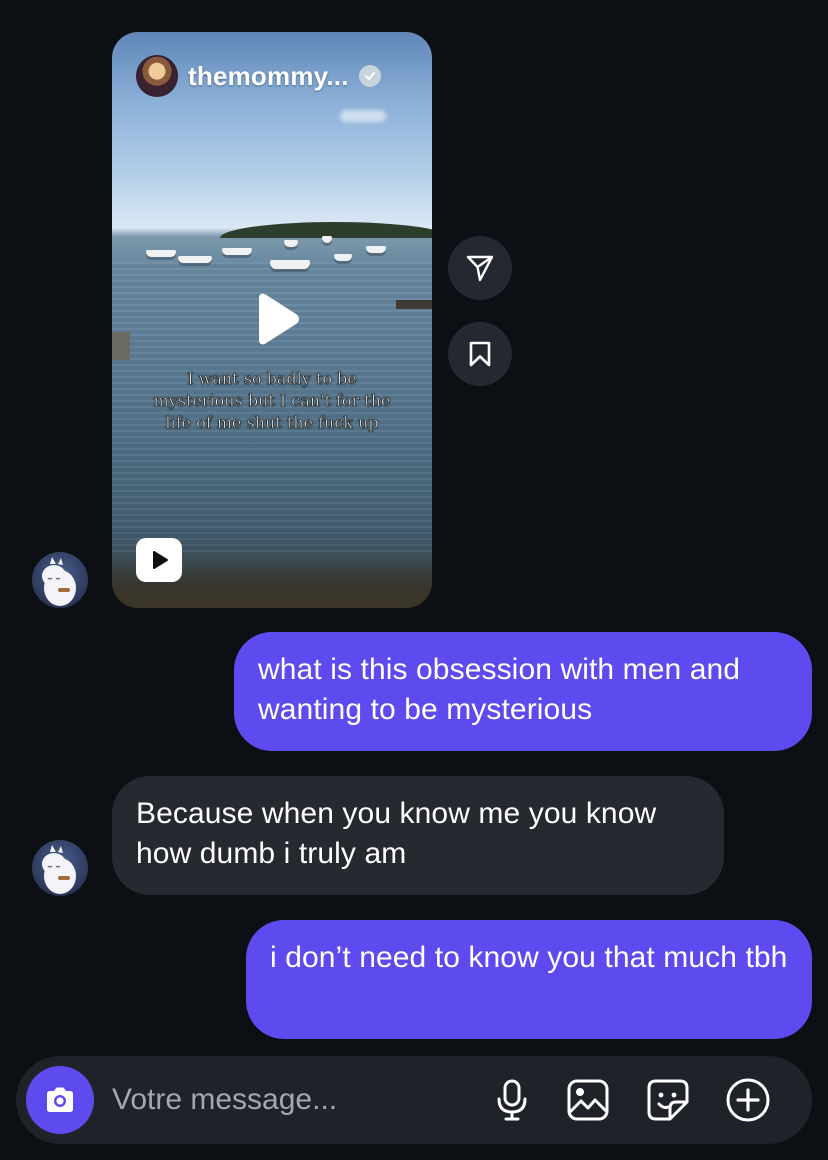 This screenshot has width=828, height=1160. Describe the element at coordinates (480, 354) in the screenshot. I see `bookmark-icon` at that location.